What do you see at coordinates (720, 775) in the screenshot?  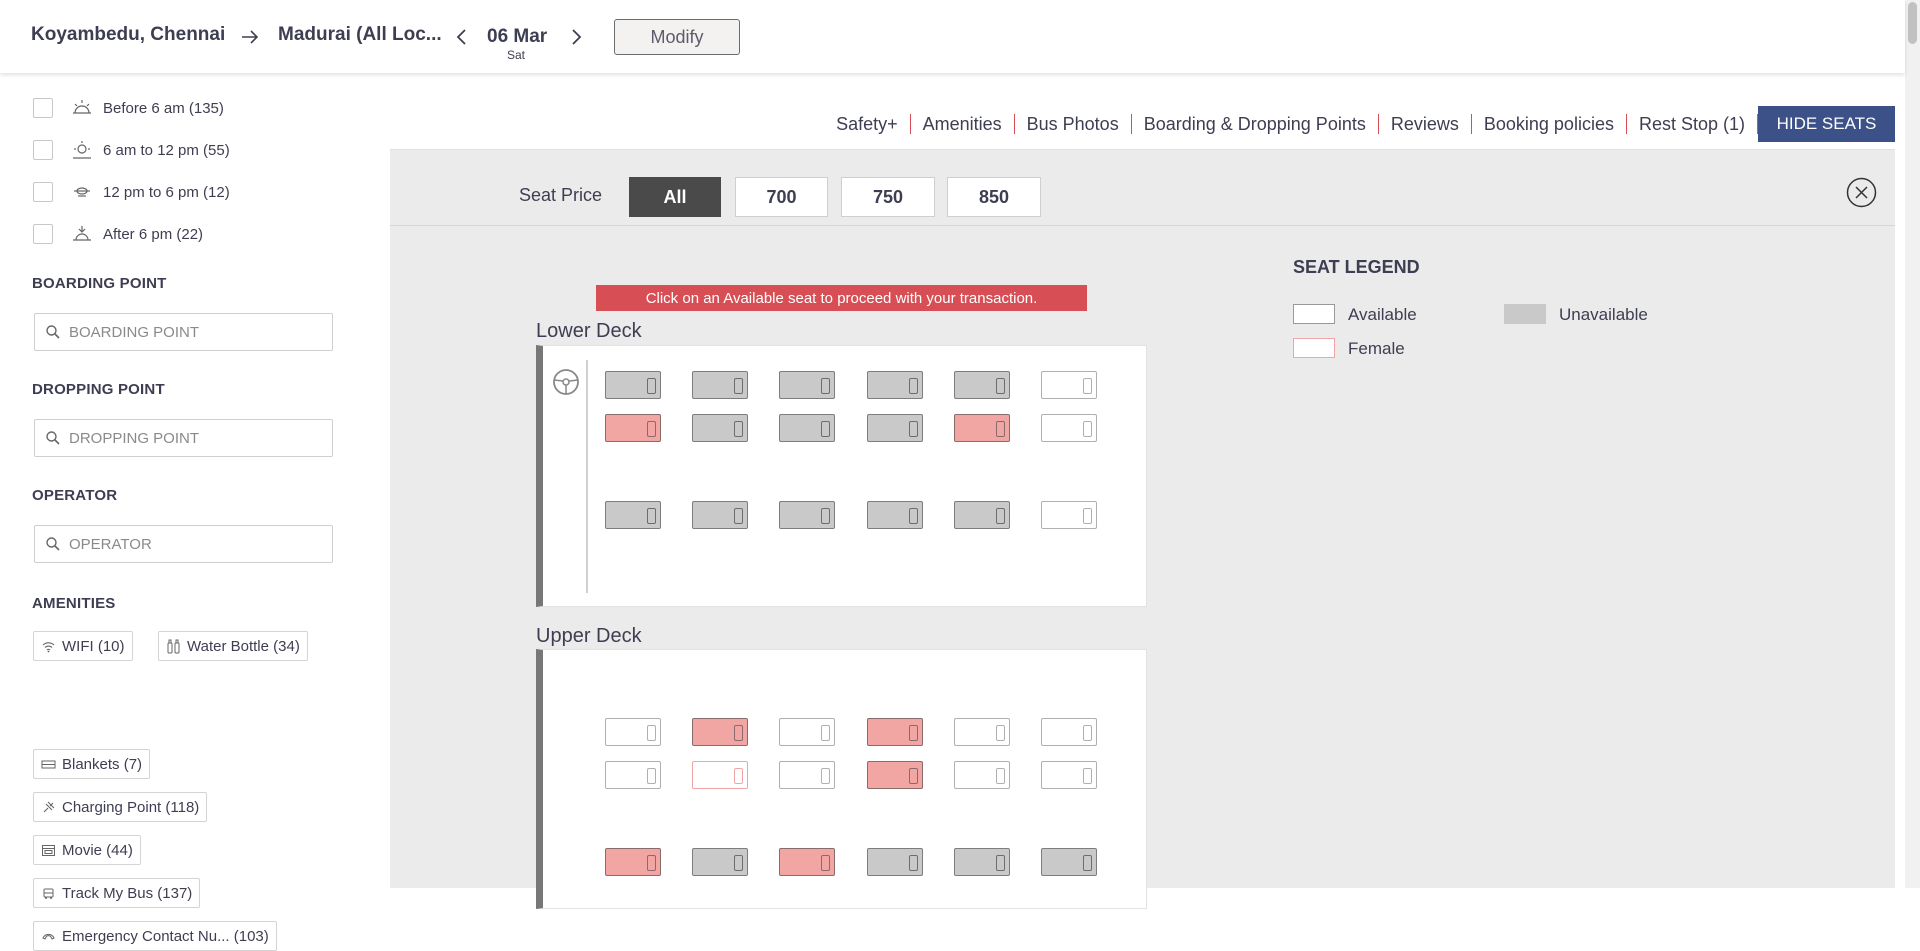 I see `seat-female` at bounding box center [720, 775].